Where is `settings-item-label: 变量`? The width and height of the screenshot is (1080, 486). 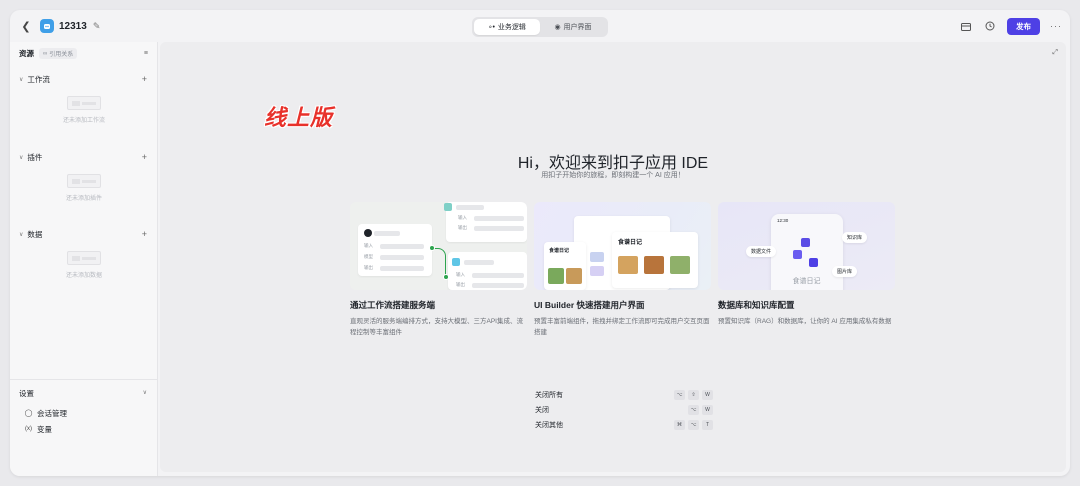
settings-item-label: 变量 is located at coordinates (44, 429).